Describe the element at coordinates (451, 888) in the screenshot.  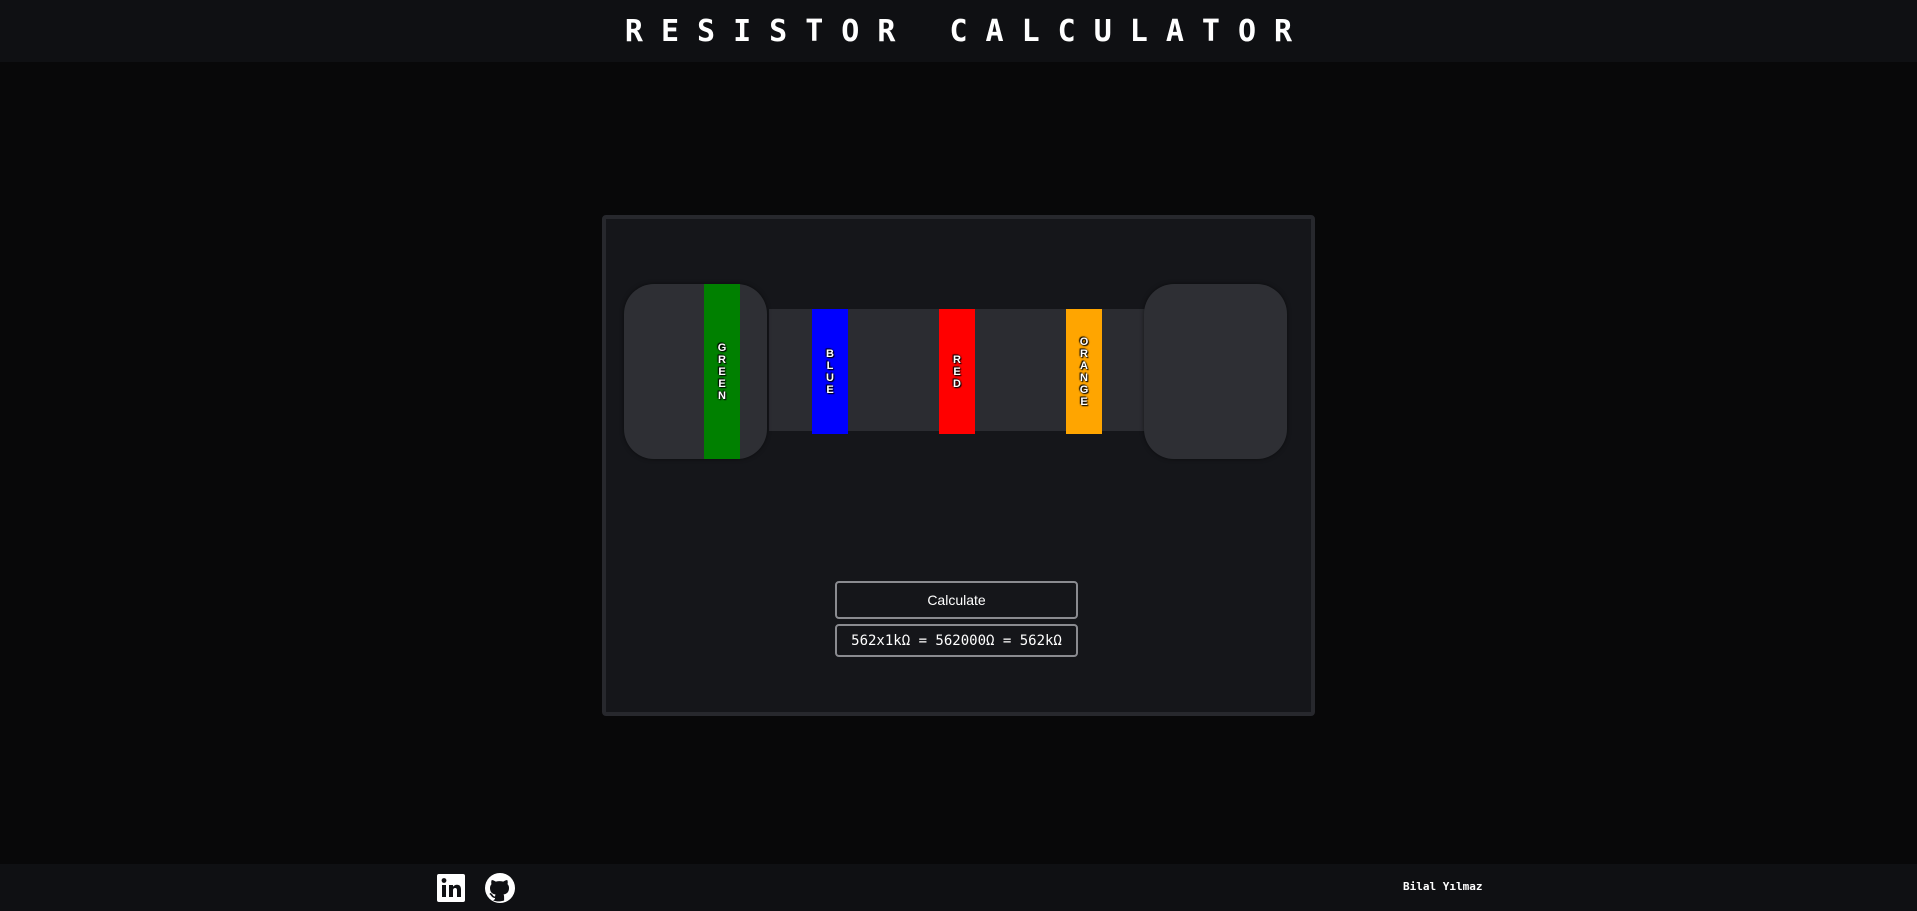
I see `linkedin-icon` at that location.